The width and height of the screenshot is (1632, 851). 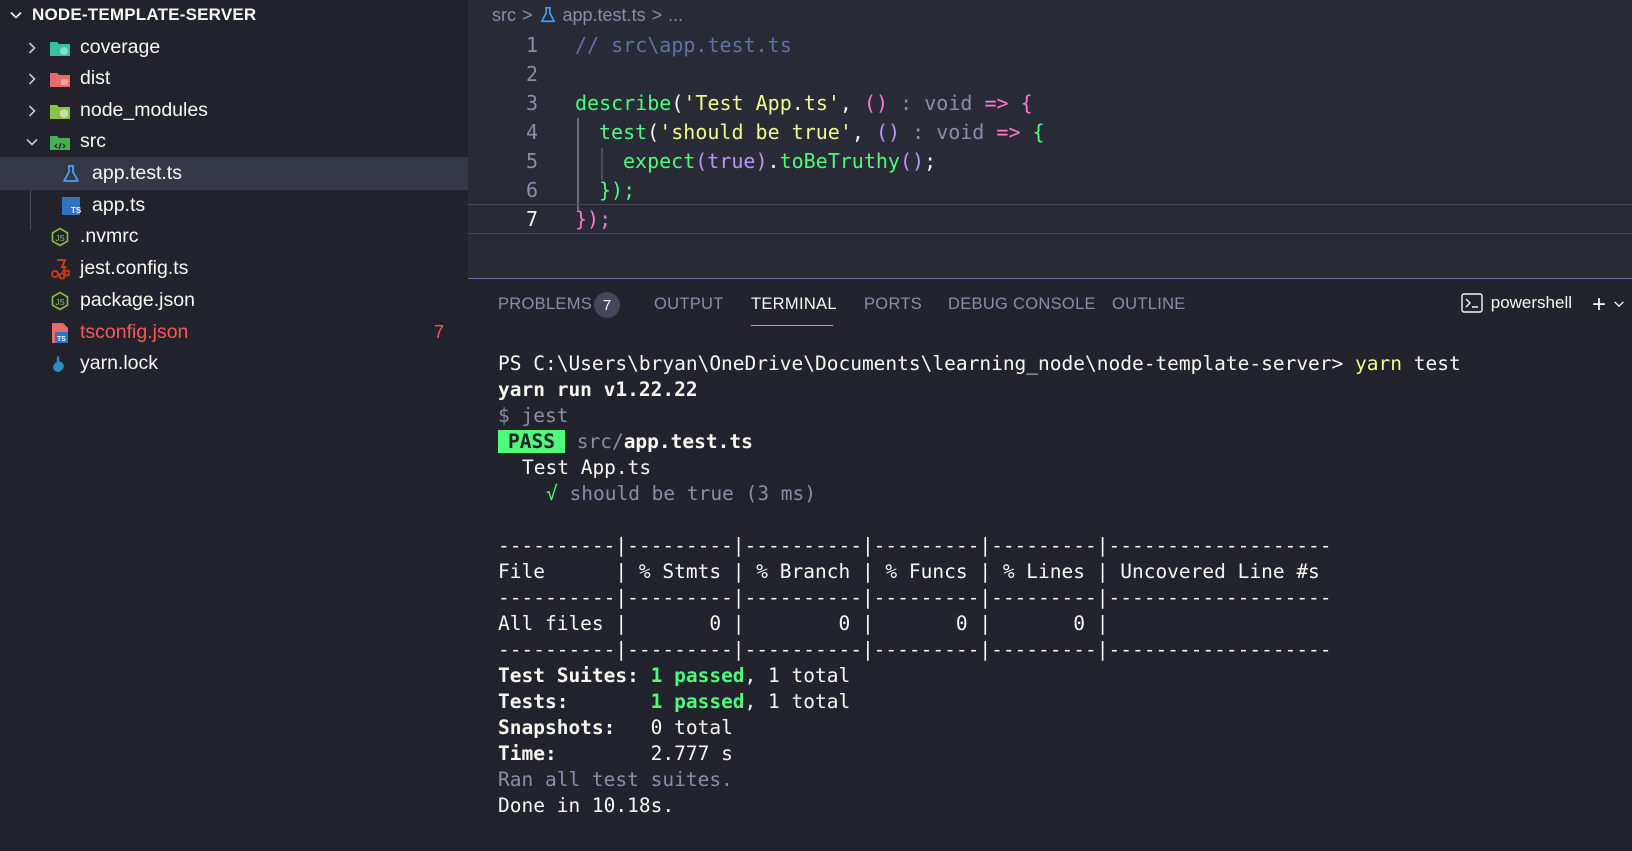 I want to click on summary-label: Tests:, so click(x=574, y=701).